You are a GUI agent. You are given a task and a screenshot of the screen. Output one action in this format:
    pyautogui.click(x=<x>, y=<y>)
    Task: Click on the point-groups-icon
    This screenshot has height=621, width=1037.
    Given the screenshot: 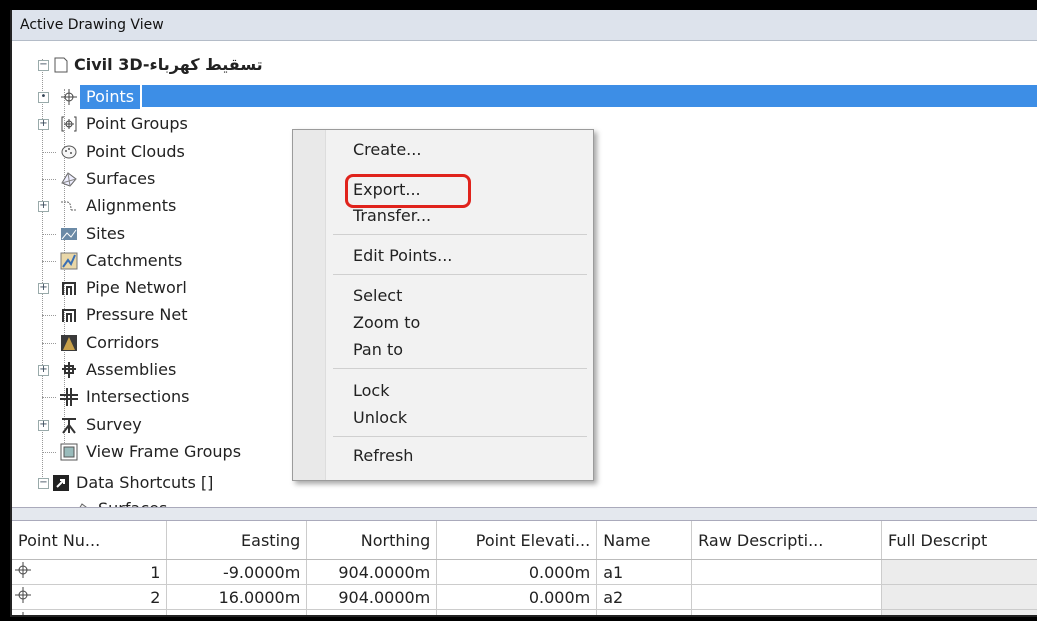 What is the action you would take?
    pyautogui.click(x=69, y=124)
    